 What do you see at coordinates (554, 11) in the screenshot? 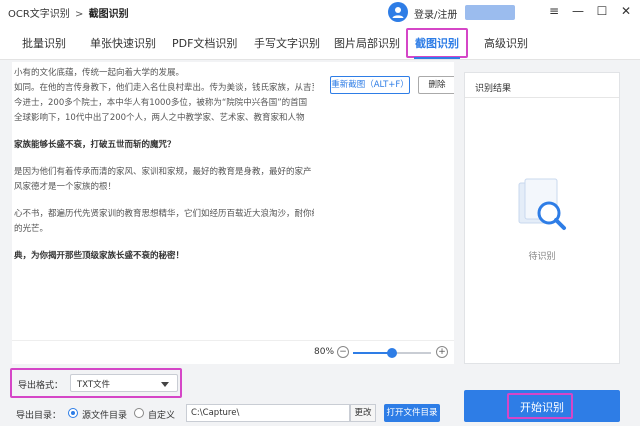
I see `menu-icon: ≡` at bounding box center [554, 11].